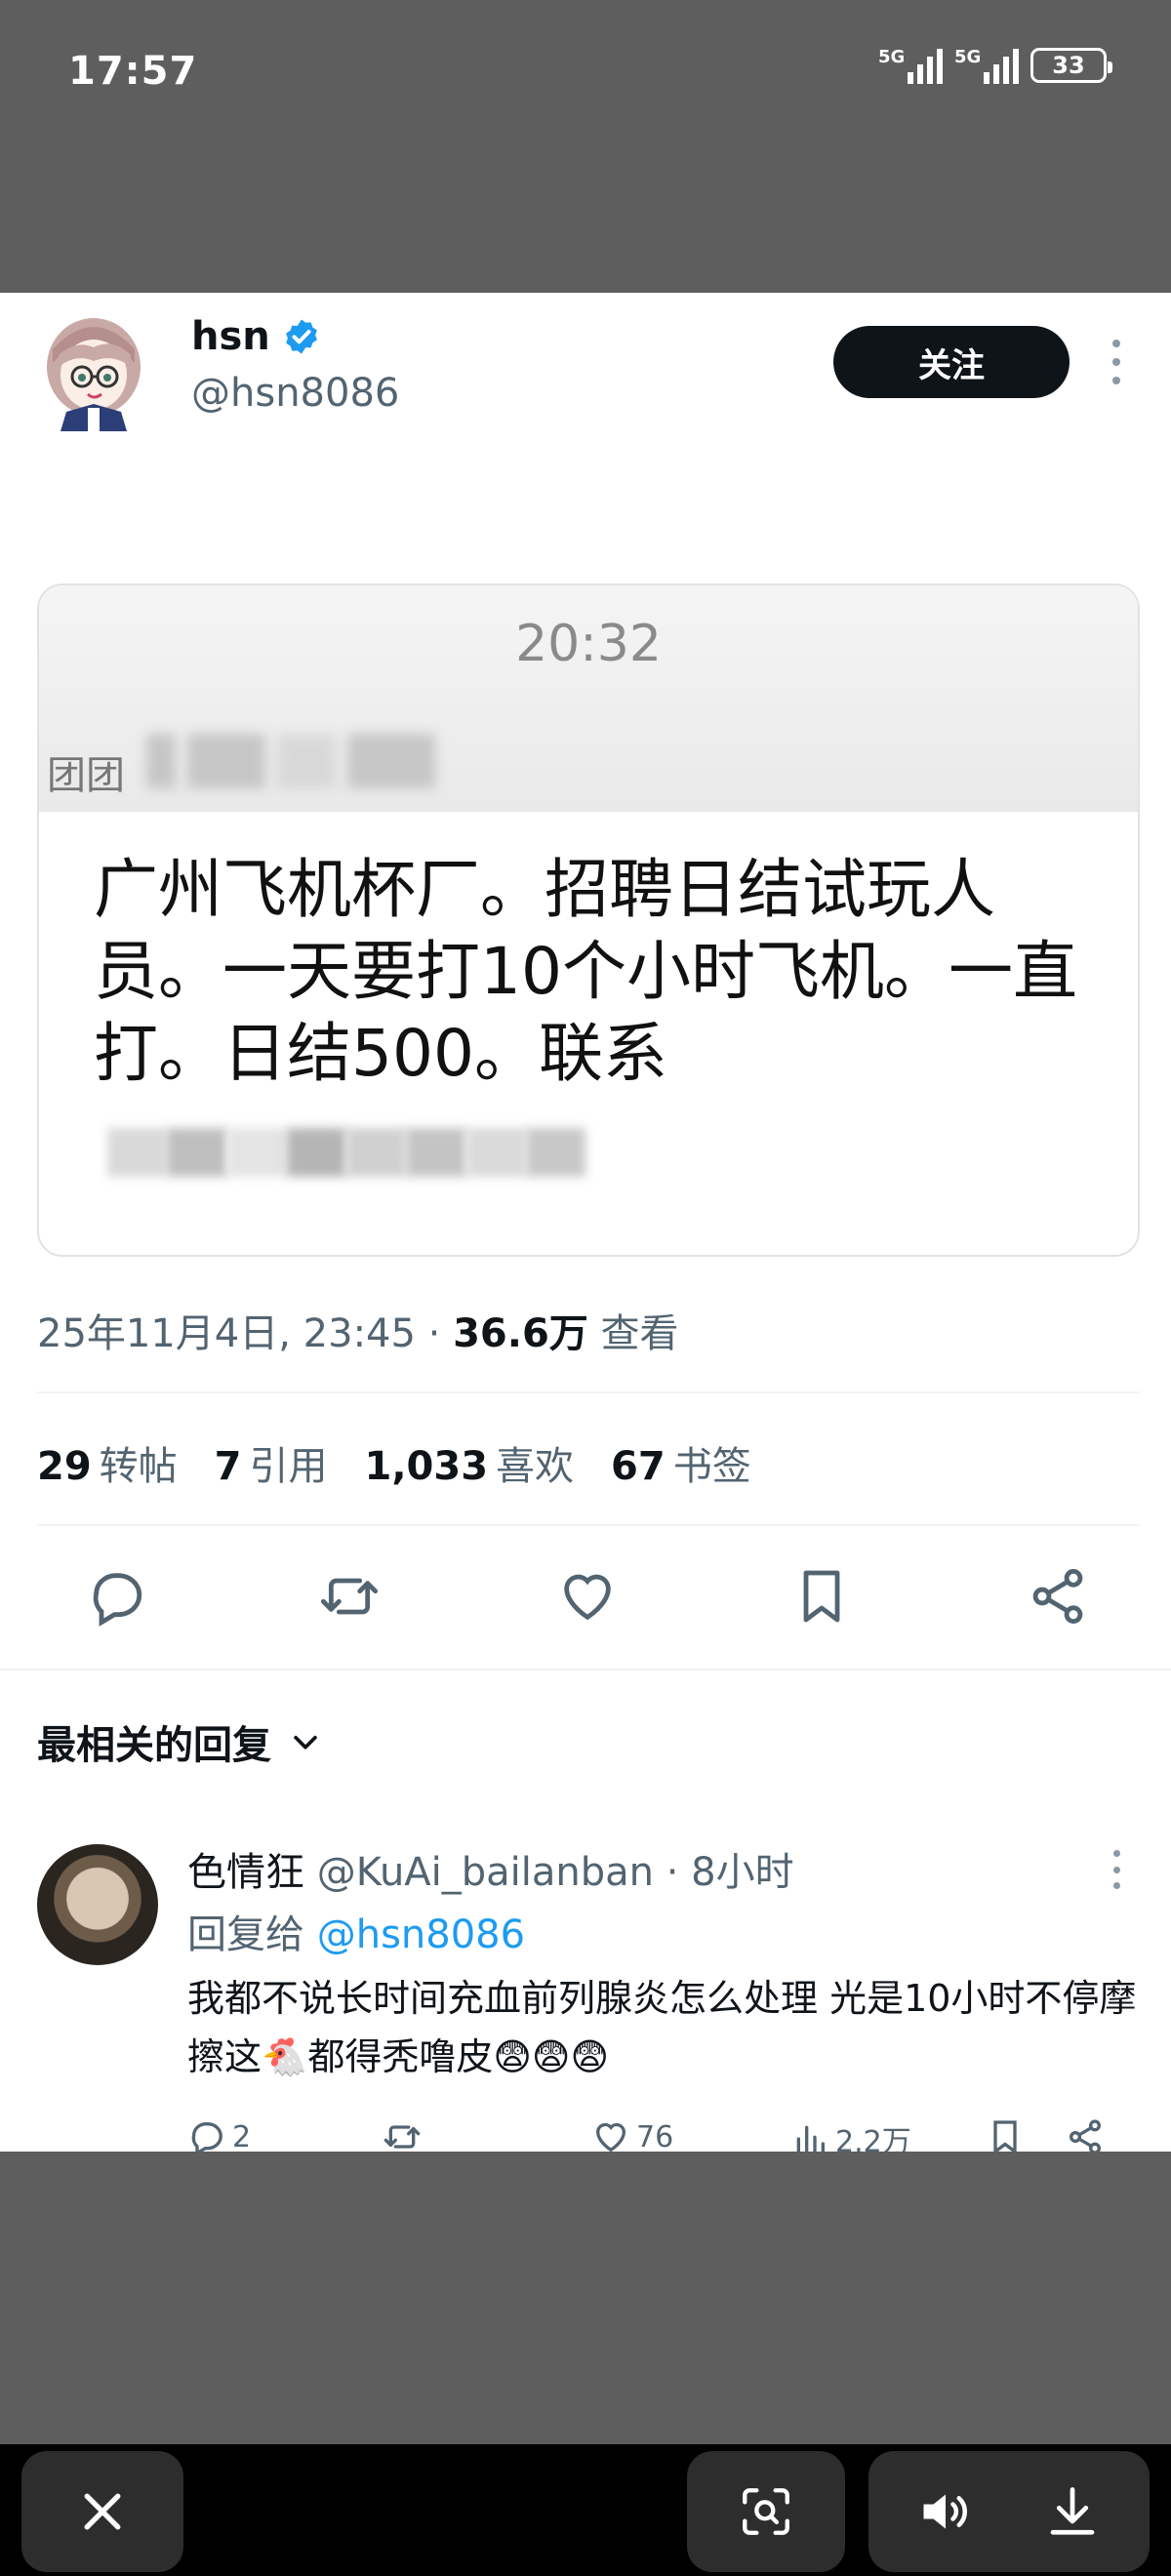  I want to click on reply-likes-count: 76, so click(655, 2136).